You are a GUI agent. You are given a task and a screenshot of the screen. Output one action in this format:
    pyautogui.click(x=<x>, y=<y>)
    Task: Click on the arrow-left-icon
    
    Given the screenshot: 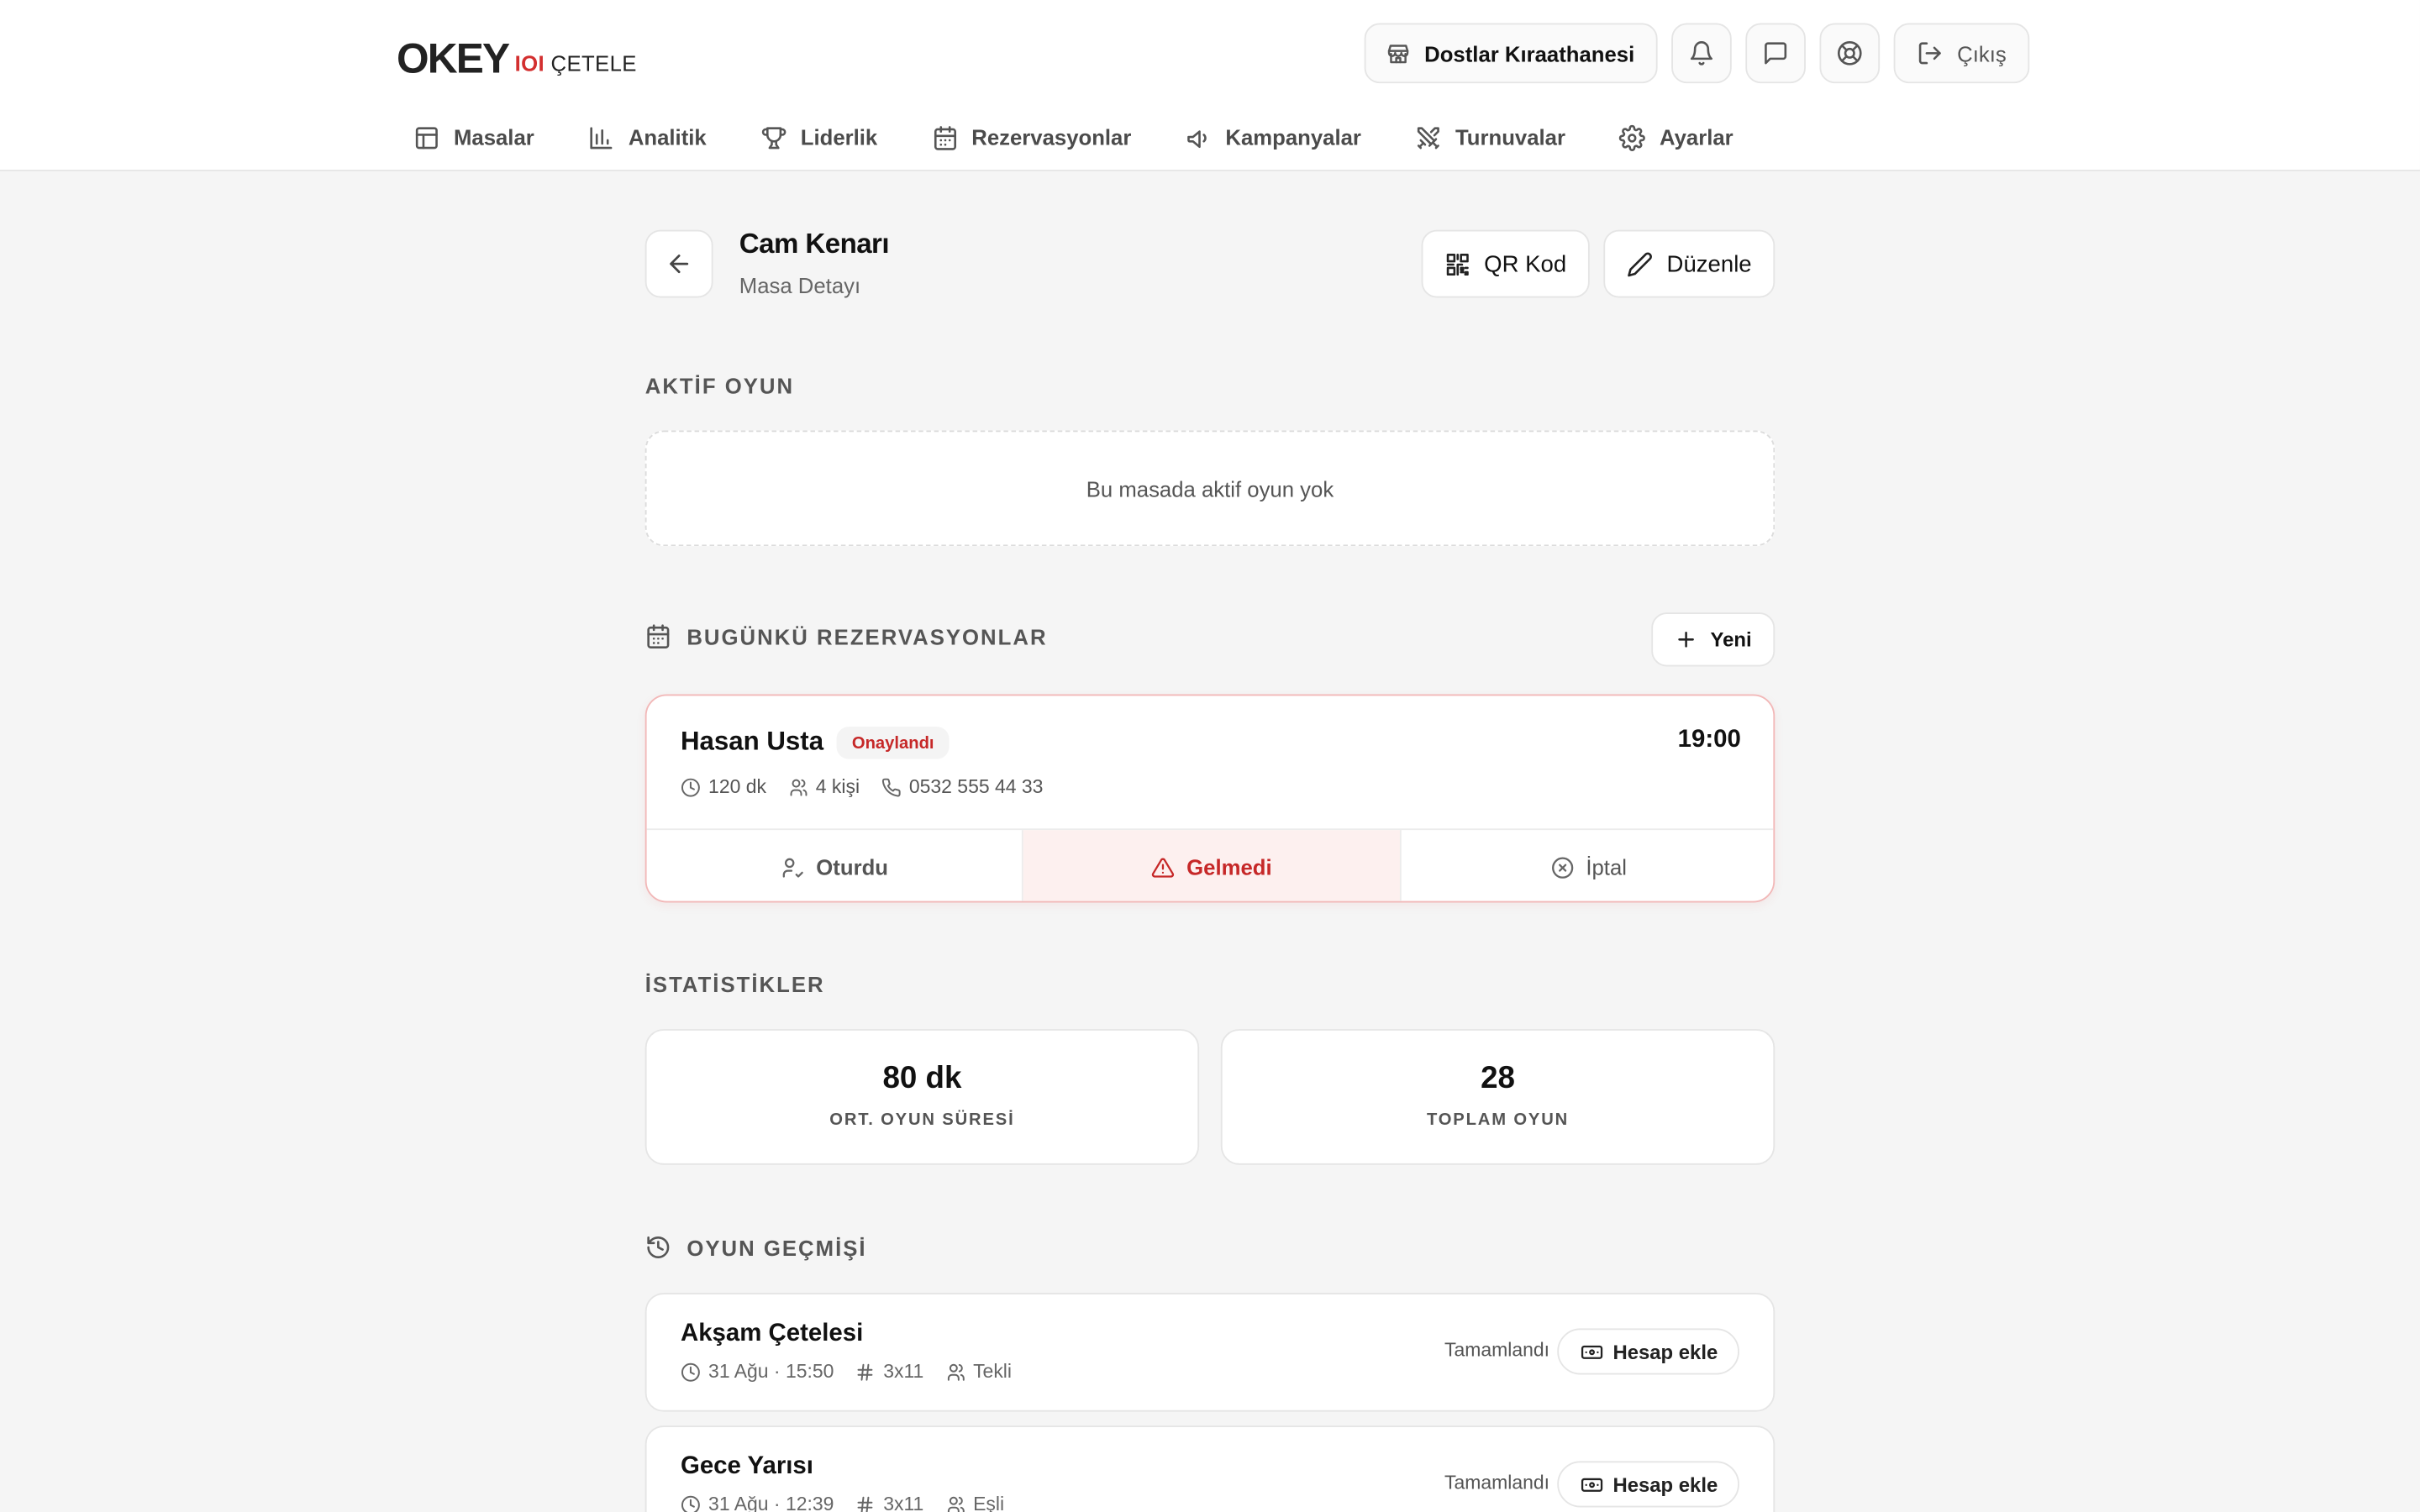 What is the action you would take?
    pyautogui.click(x=679, y=264)
    